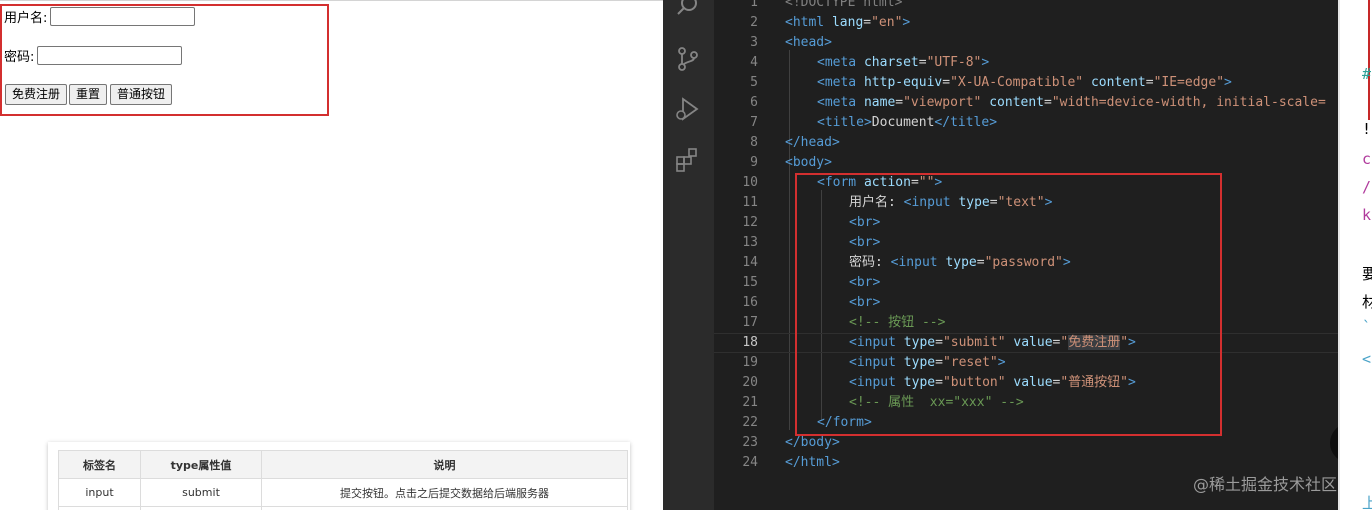  Describe the element at coordinates (812, 142) in the screenshot. I see `code-token: </head>` at that location.